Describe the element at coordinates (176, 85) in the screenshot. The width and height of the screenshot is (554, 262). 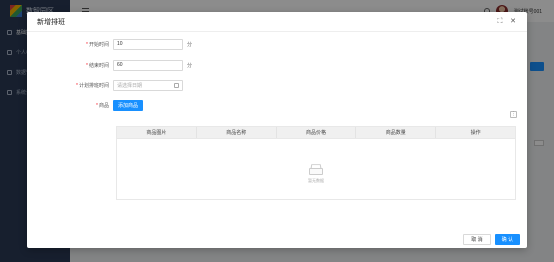
I see `calendar-icon` at that location.